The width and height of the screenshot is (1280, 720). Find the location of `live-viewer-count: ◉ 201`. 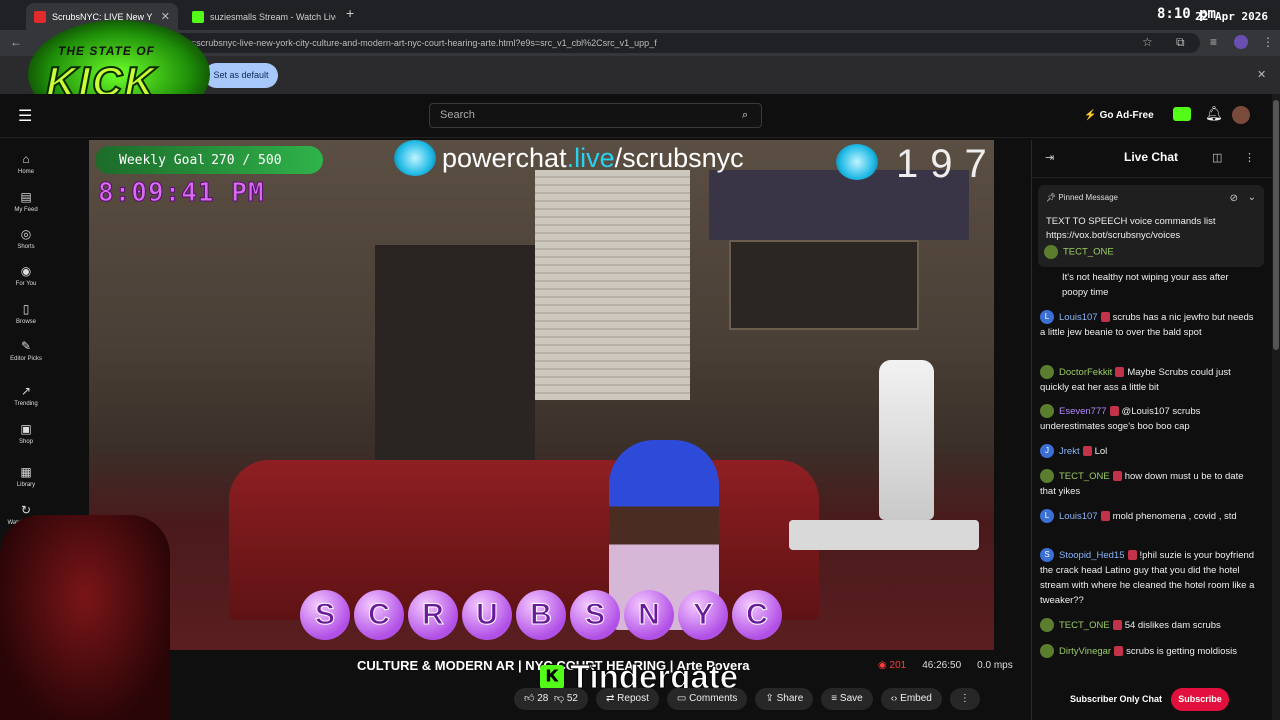

live-viewer-count: ◉ 201 is located at coordinates (892, 665).